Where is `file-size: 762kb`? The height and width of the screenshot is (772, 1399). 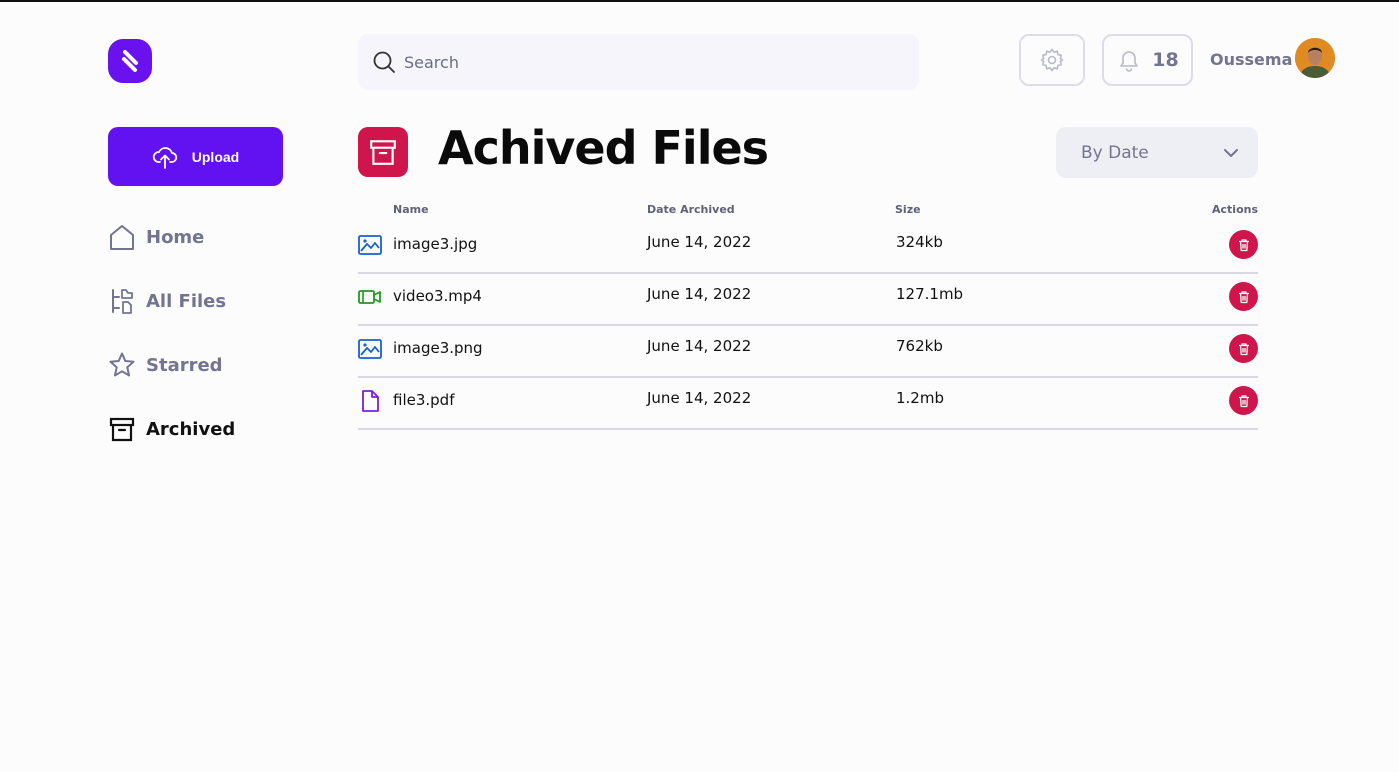
file-size: 762kb is located at coordinates (919, 346).